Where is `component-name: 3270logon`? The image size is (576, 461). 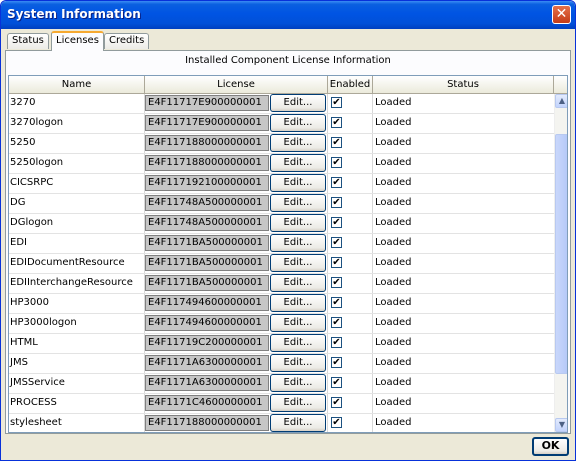 component-name: 3270logon is located at coordinates (37, 122).